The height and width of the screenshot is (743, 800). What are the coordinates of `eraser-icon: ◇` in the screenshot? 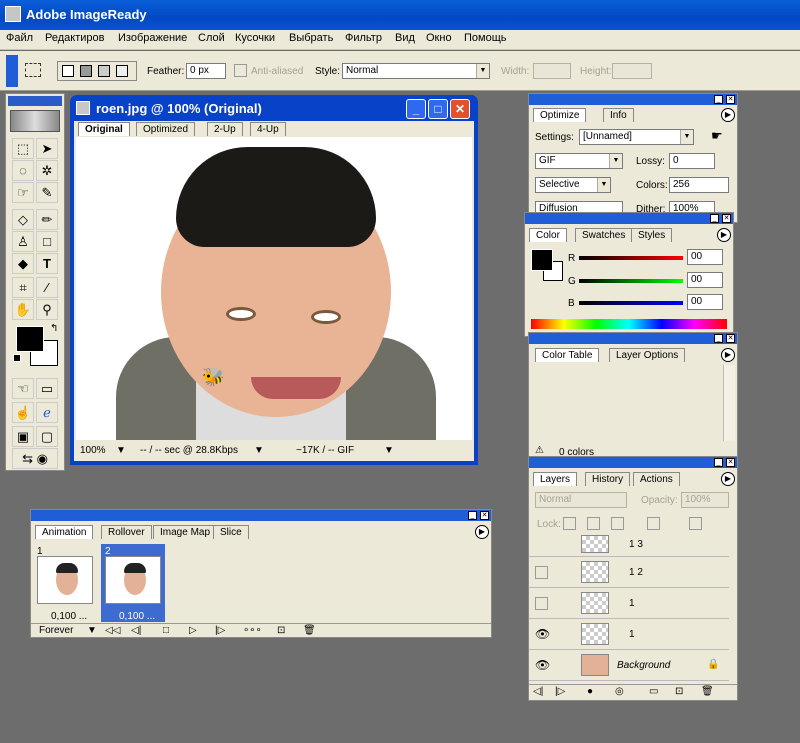 It's located at (23, 219).